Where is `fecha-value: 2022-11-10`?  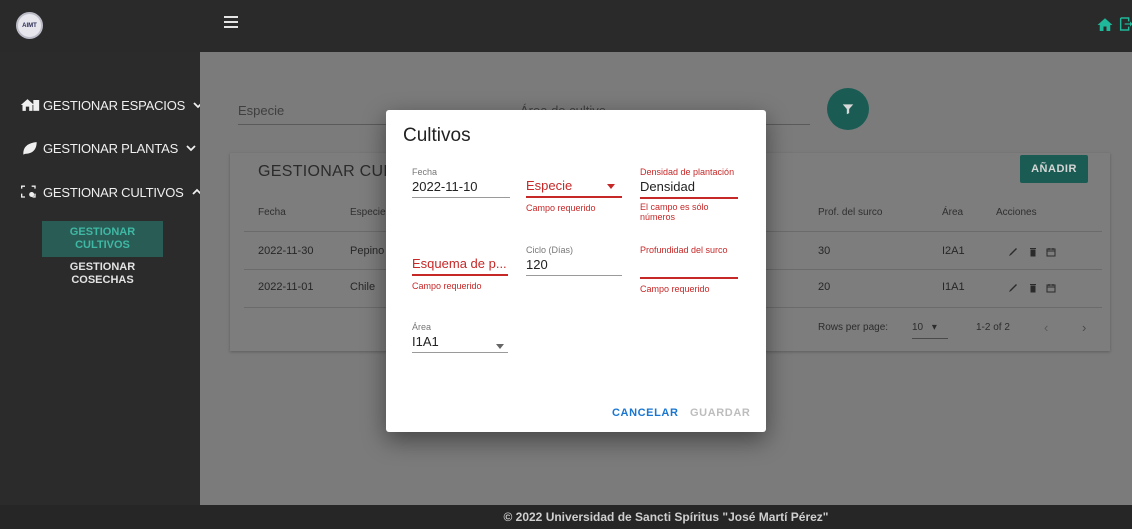 fecha-value: 2022-11-10 is located at coordinates (445, 186).